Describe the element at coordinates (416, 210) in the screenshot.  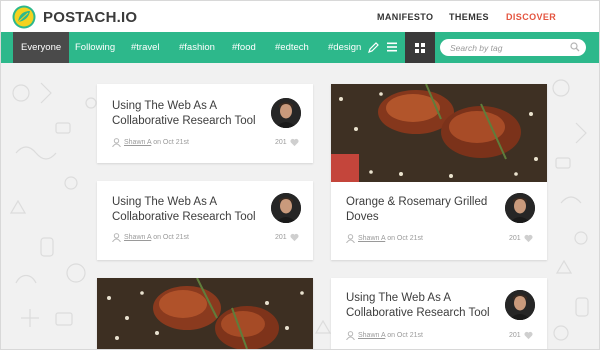
I see `post-title: Orange & Rosemary Grilled Doves` at that location.